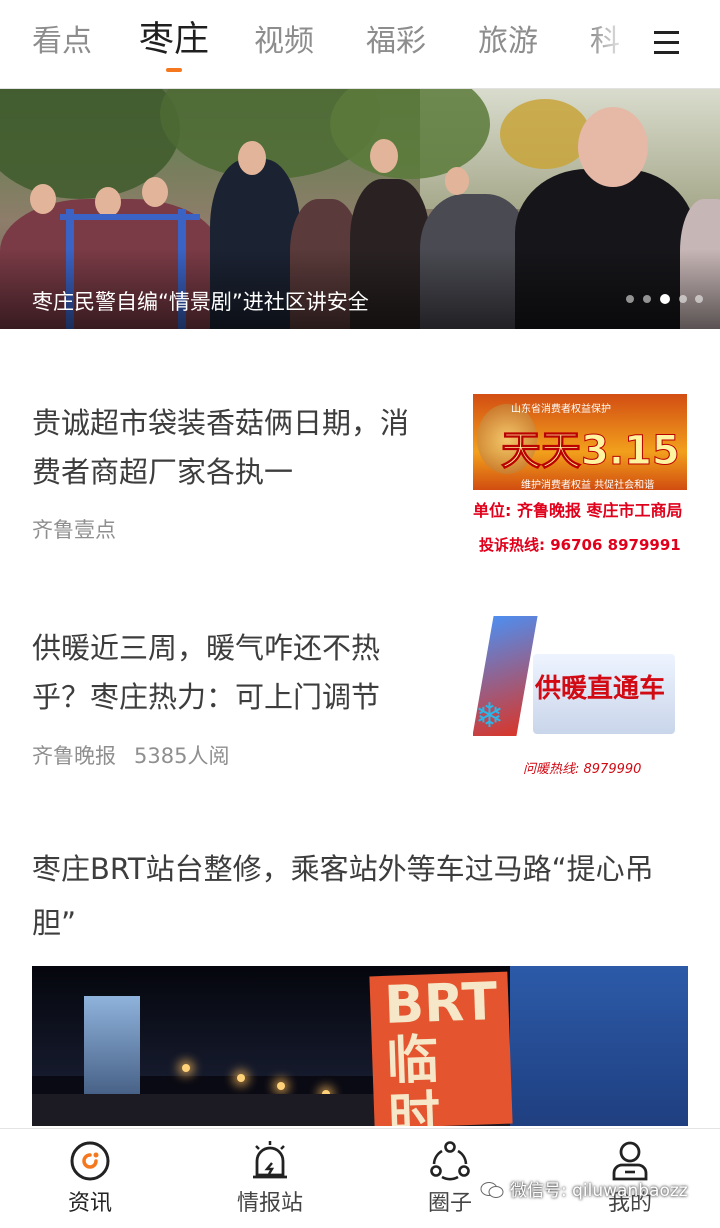 This screenshot has height=1228, width=720. Describe the element at coordinates (450, 1161) in the screenshot. I see `circle-group-icon` at that location.